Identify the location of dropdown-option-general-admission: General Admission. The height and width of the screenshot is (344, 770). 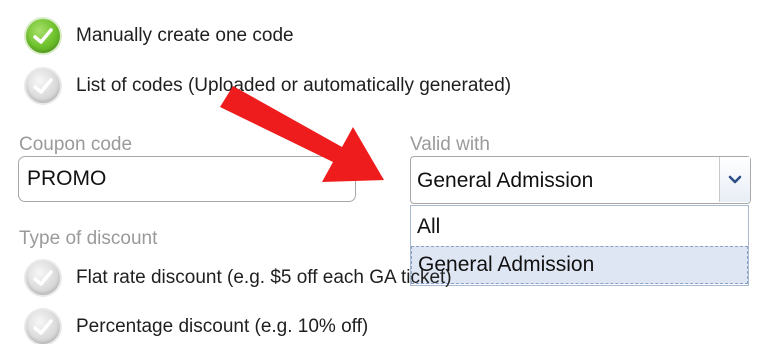
(579, 265).